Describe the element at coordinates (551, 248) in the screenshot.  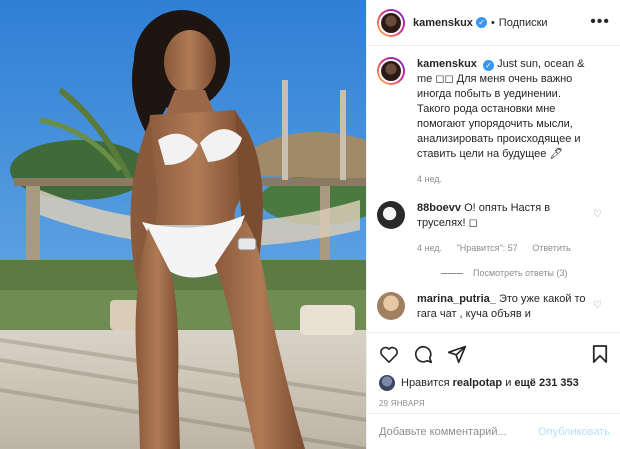
I see `reply-button: Ответить` at that location.